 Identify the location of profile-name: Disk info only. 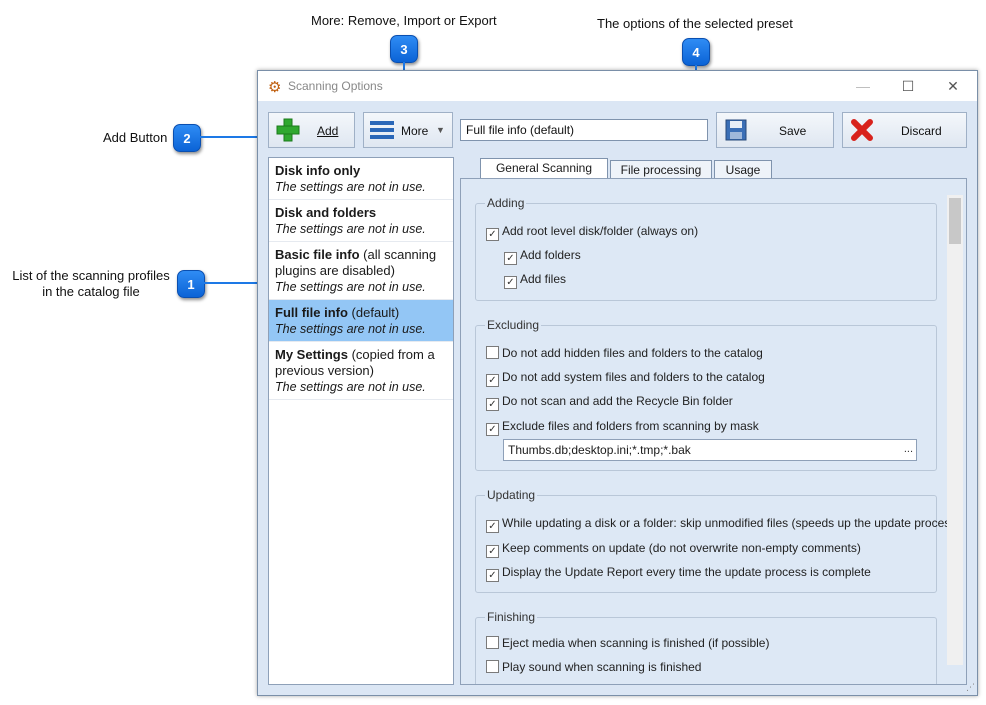
(318, 170).